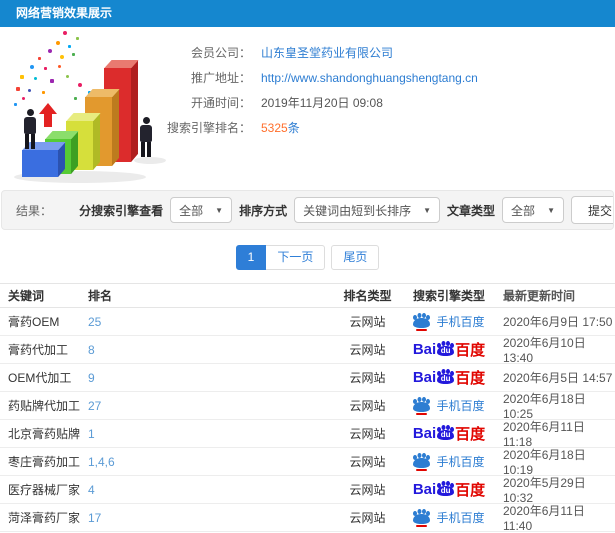 The height and width of the screenshot is (533, 615). I want to click on rank-cell: 1,4,6, so click(214, 462).